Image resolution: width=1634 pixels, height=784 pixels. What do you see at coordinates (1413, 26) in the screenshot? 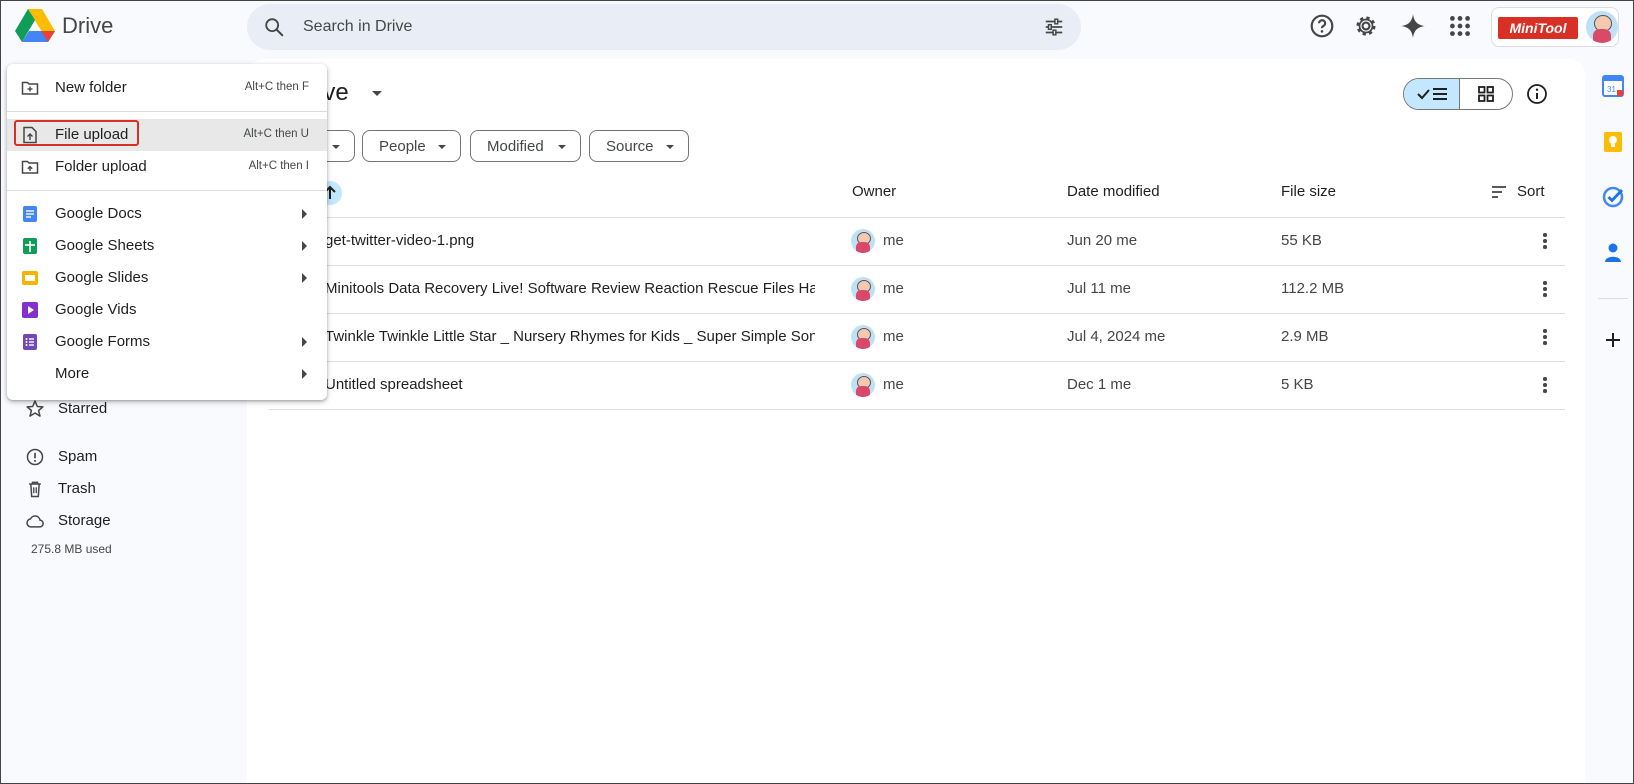
I see `gemini-sparkle-icon` at bounding box center [1413, 26].